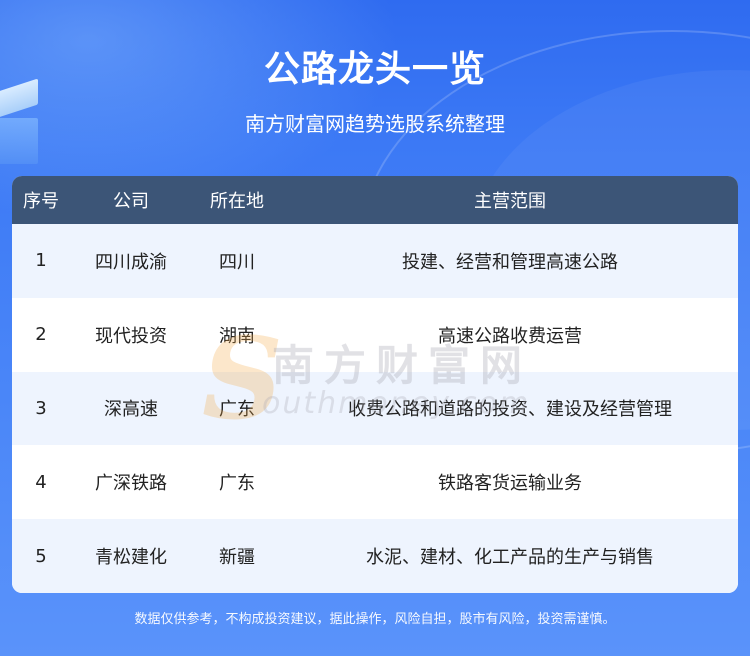 The width and height of the screenshot is (750, 656). Describe the element at coordinates (375, 200) in the screenshot. I see `table-header-row: 序号 公司 所在地 主营范围` at that location.